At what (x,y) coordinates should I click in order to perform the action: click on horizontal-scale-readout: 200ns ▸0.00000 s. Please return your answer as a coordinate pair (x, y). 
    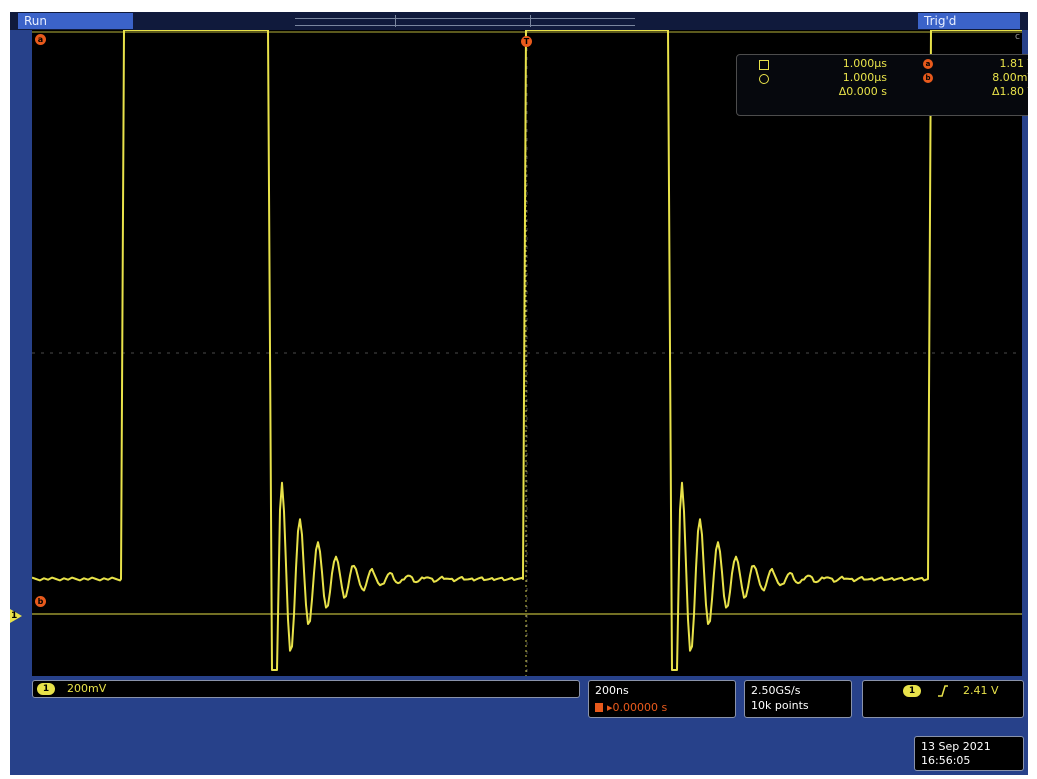
    Looking at the image, I should click on (662, 699).